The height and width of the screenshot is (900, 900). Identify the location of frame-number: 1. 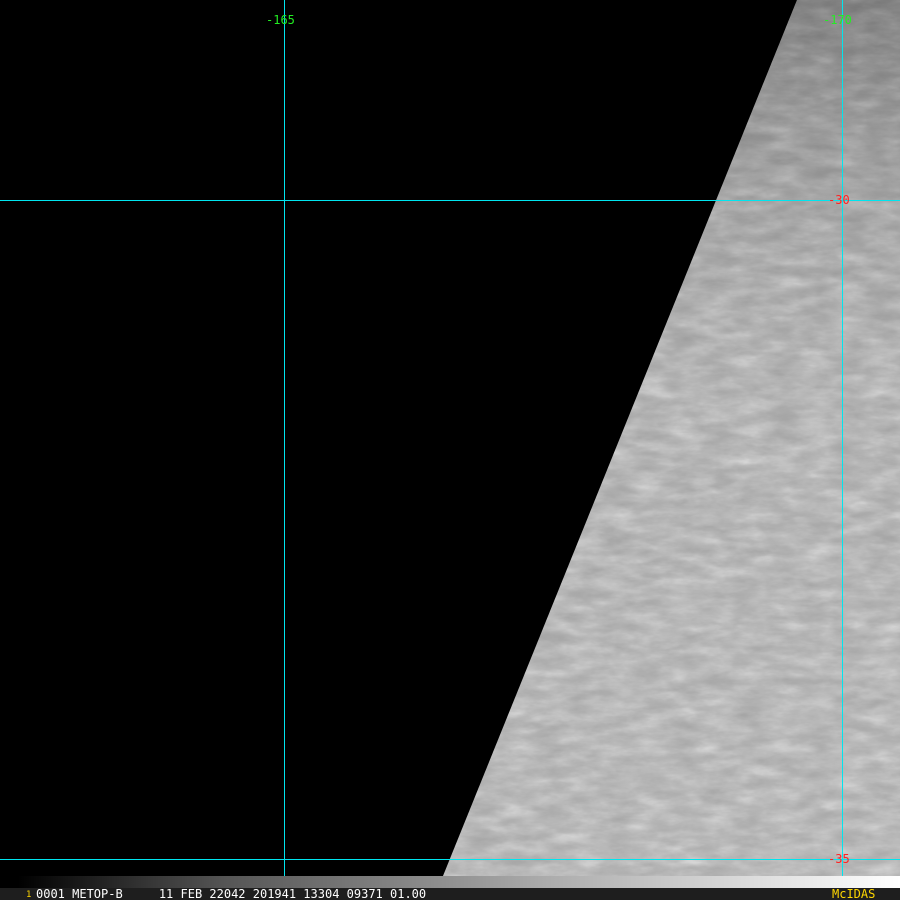
(29, 895).